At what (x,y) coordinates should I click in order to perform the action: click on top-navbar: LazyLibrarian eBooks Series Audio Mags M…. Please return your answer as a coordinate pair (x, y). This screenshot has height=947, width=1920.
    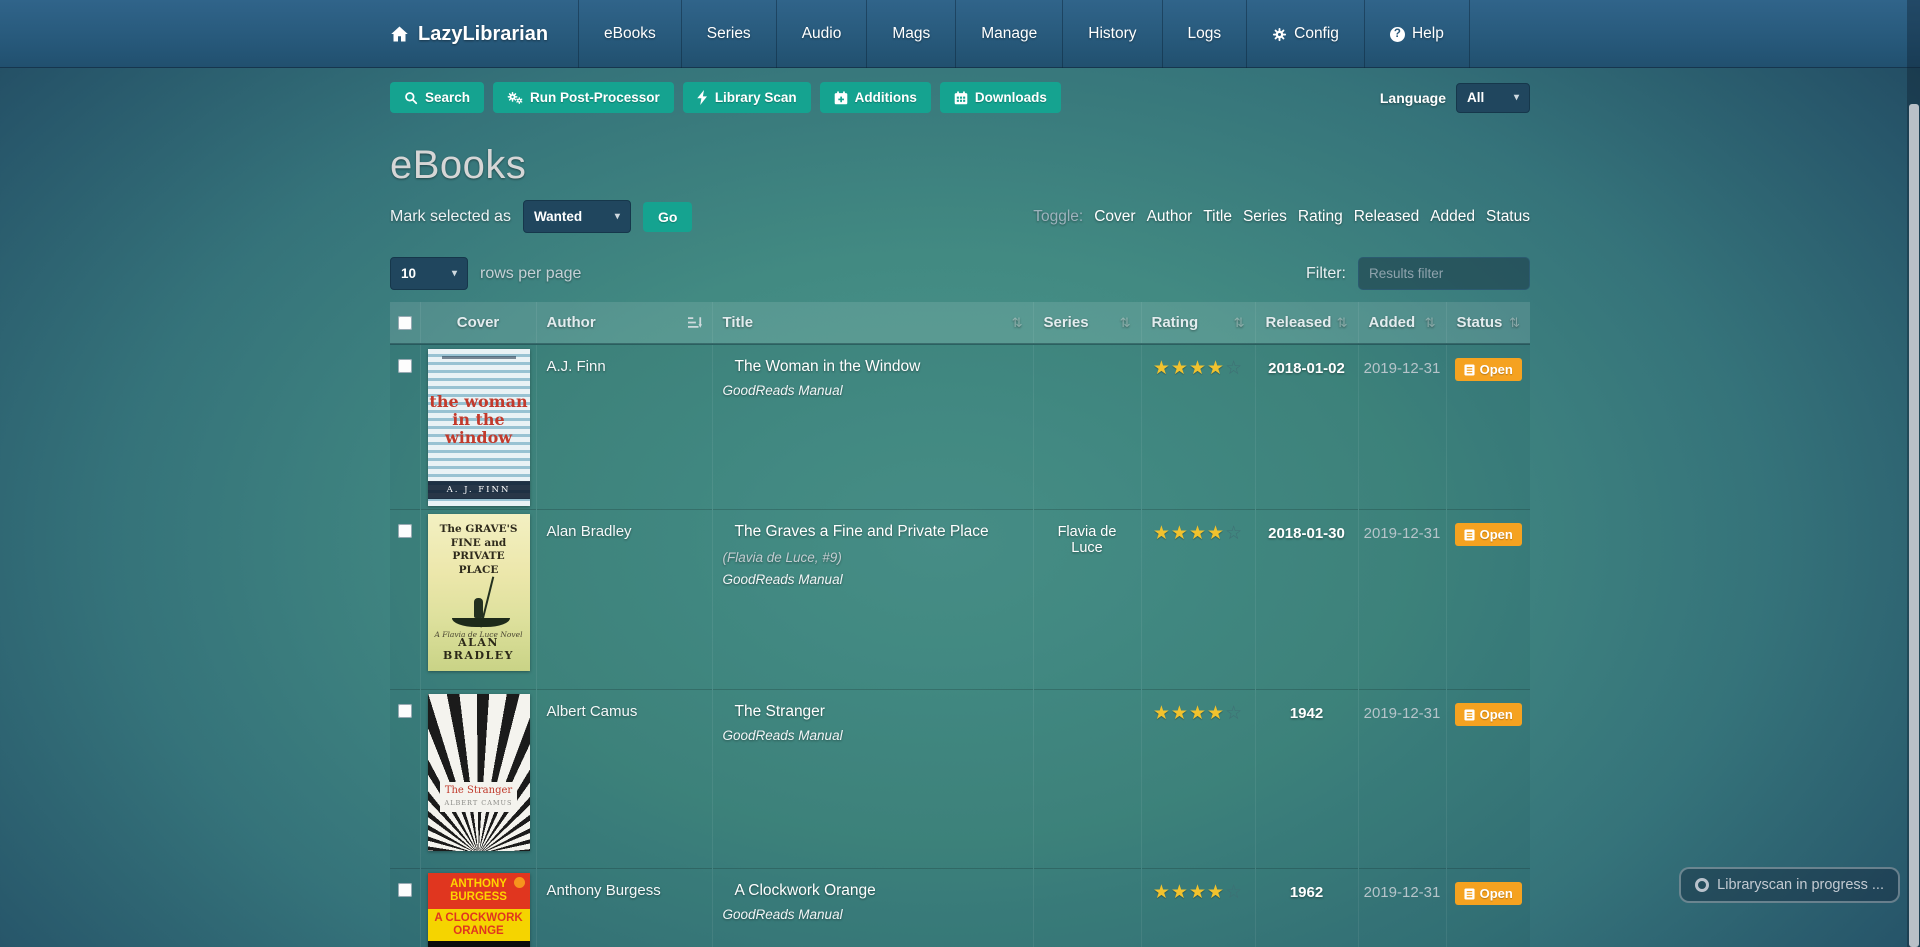
    Looking at the image, I should click on (960, 34).